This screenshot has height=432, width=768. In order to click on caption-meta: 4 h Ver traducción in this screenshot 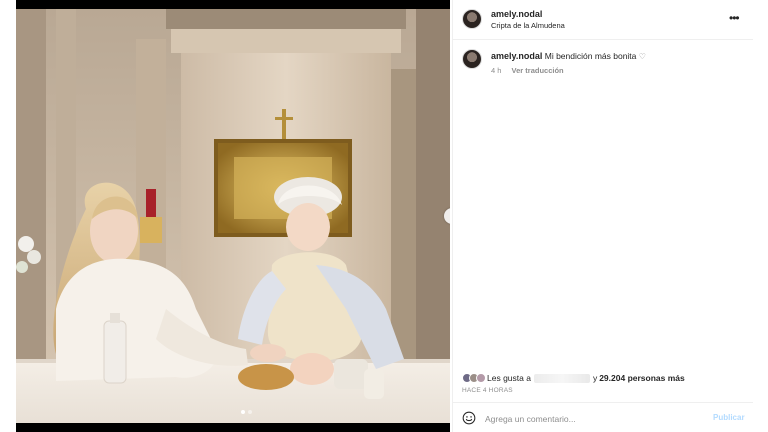, I will do `click(527, 70)`.